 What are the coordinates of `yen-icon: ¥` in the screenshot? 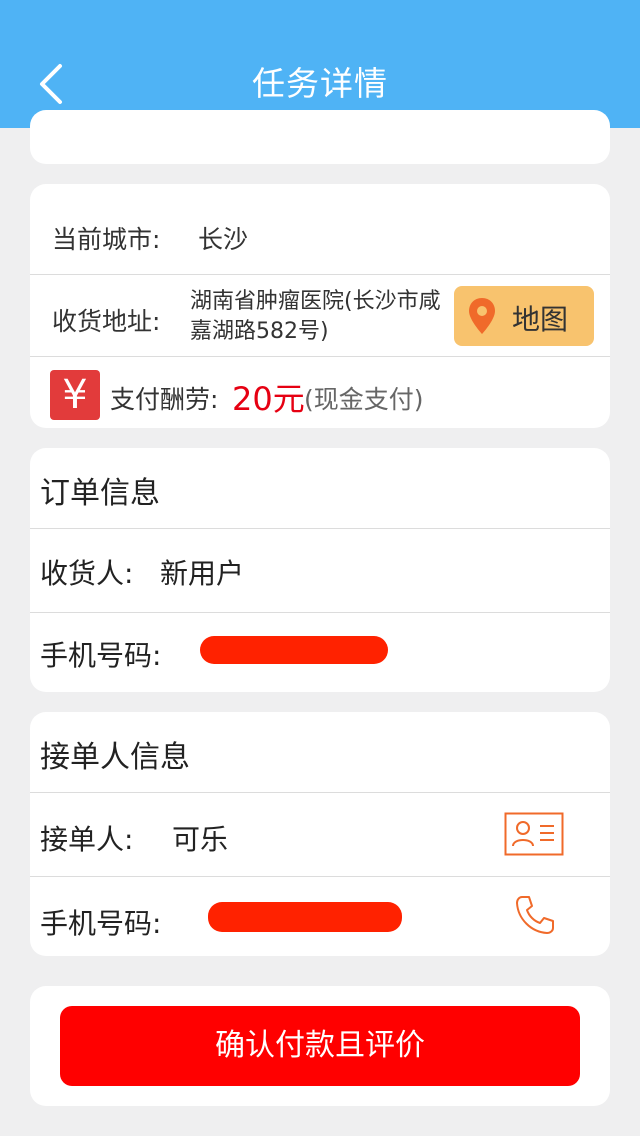 It's located at (75, 395).